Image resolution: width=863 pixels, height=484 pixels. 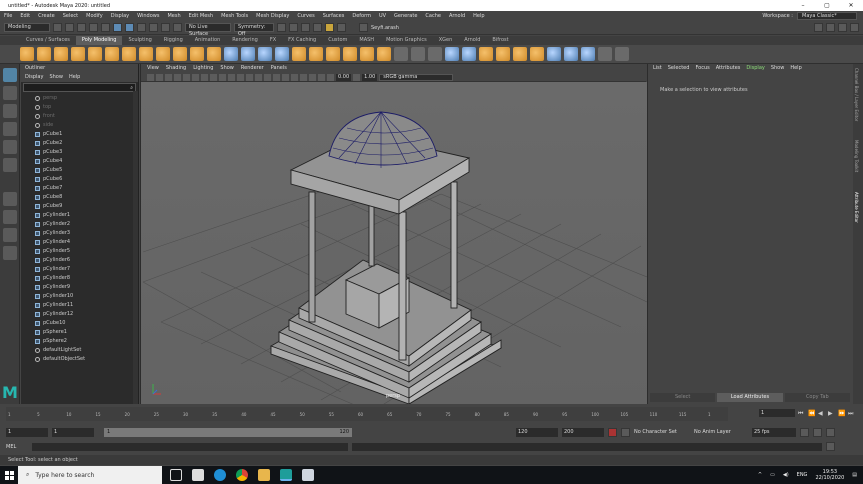 I want to click on outliner-item-side: side, so click(x=86, y=125).